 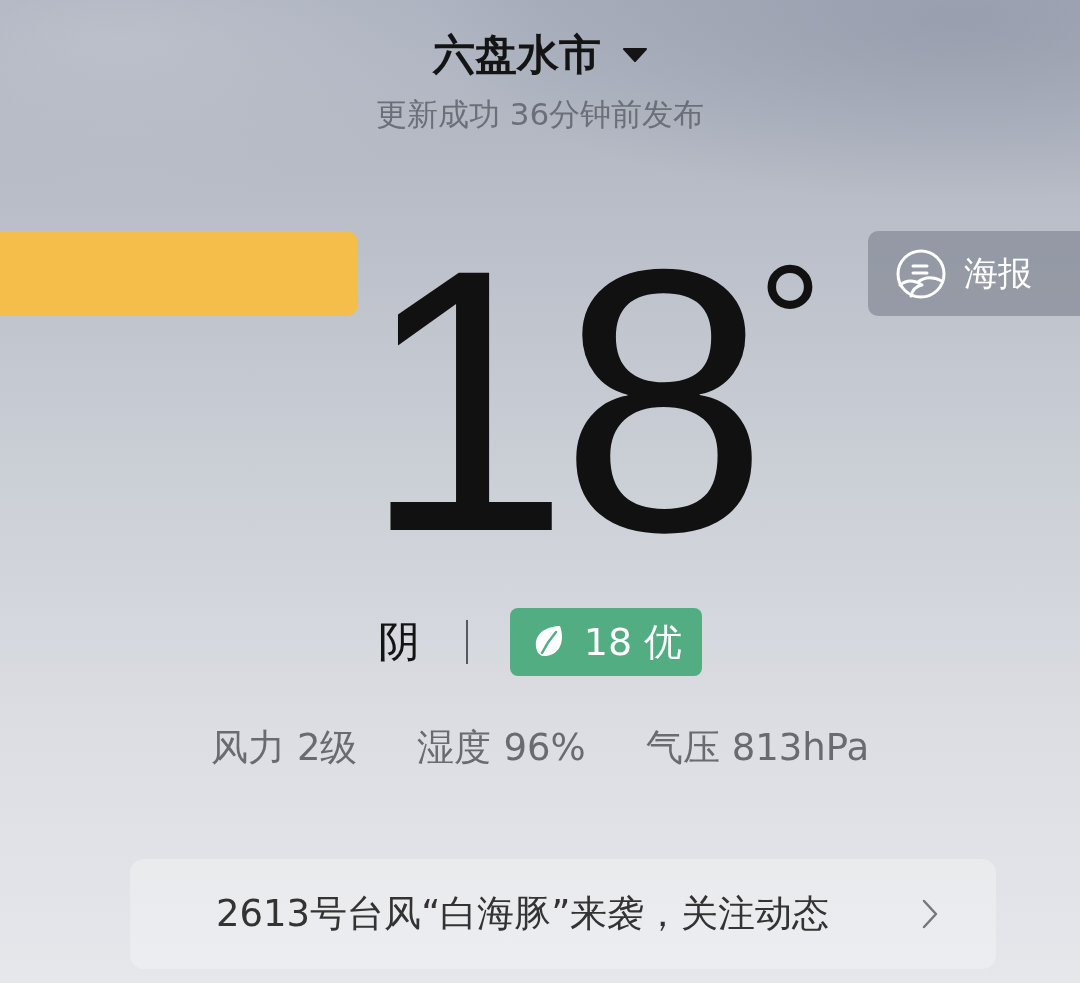 What do you see at coordinates (540, 114) in the screenshot?
I see `update-status: 更新成功 36分钟前发布` at bounding box center [540, 114].